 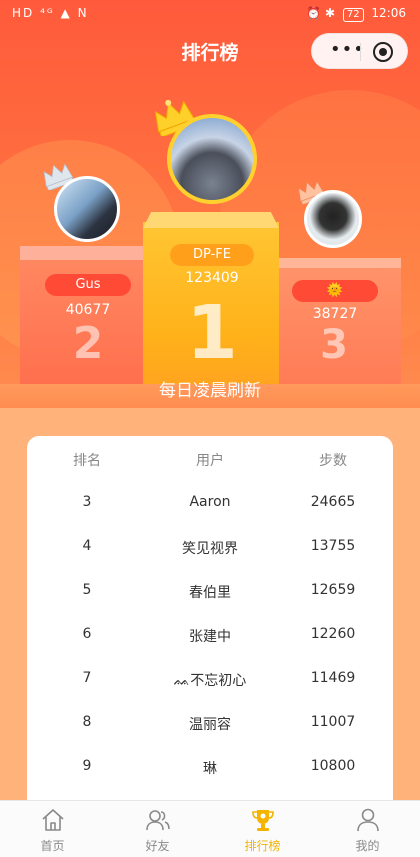 I want to click on header-steps: 步数, so click(x=333, y=461).